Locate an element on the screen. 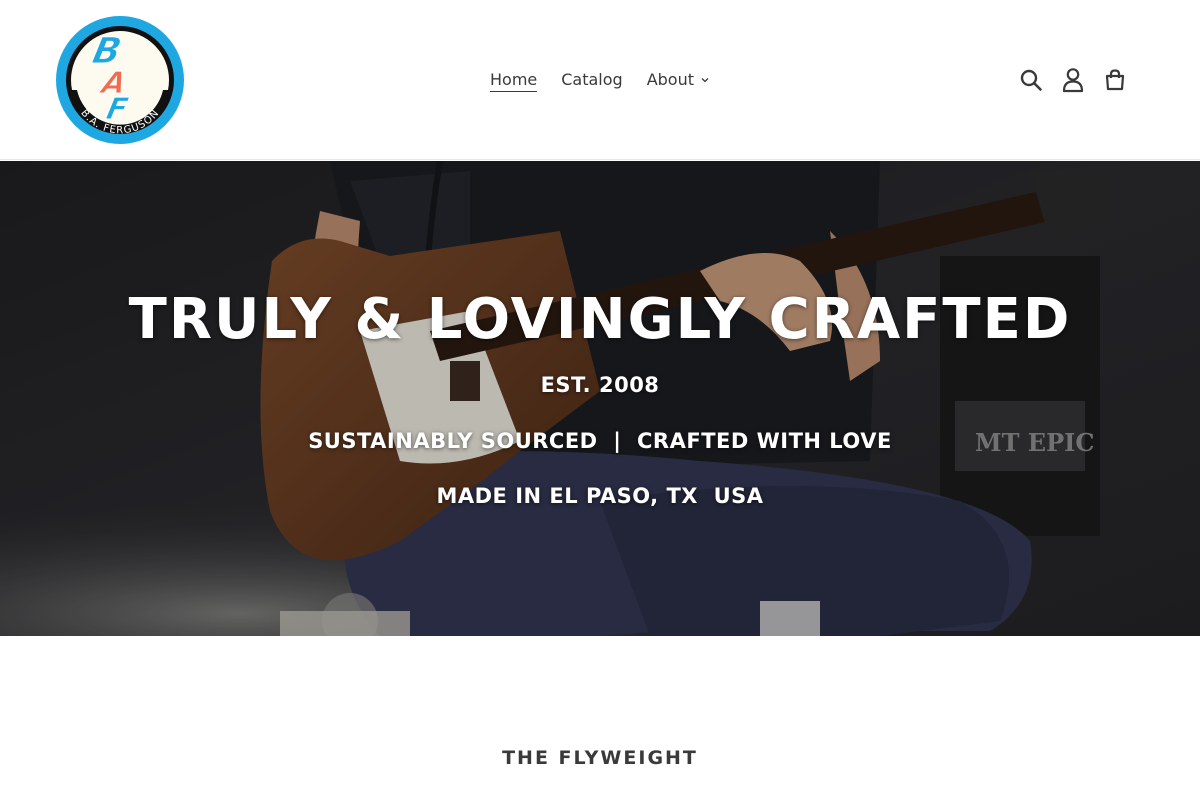 Image resolution: width=1200 pixels, height=800 pixels. cart-button is located at coordinates (1115, 80).